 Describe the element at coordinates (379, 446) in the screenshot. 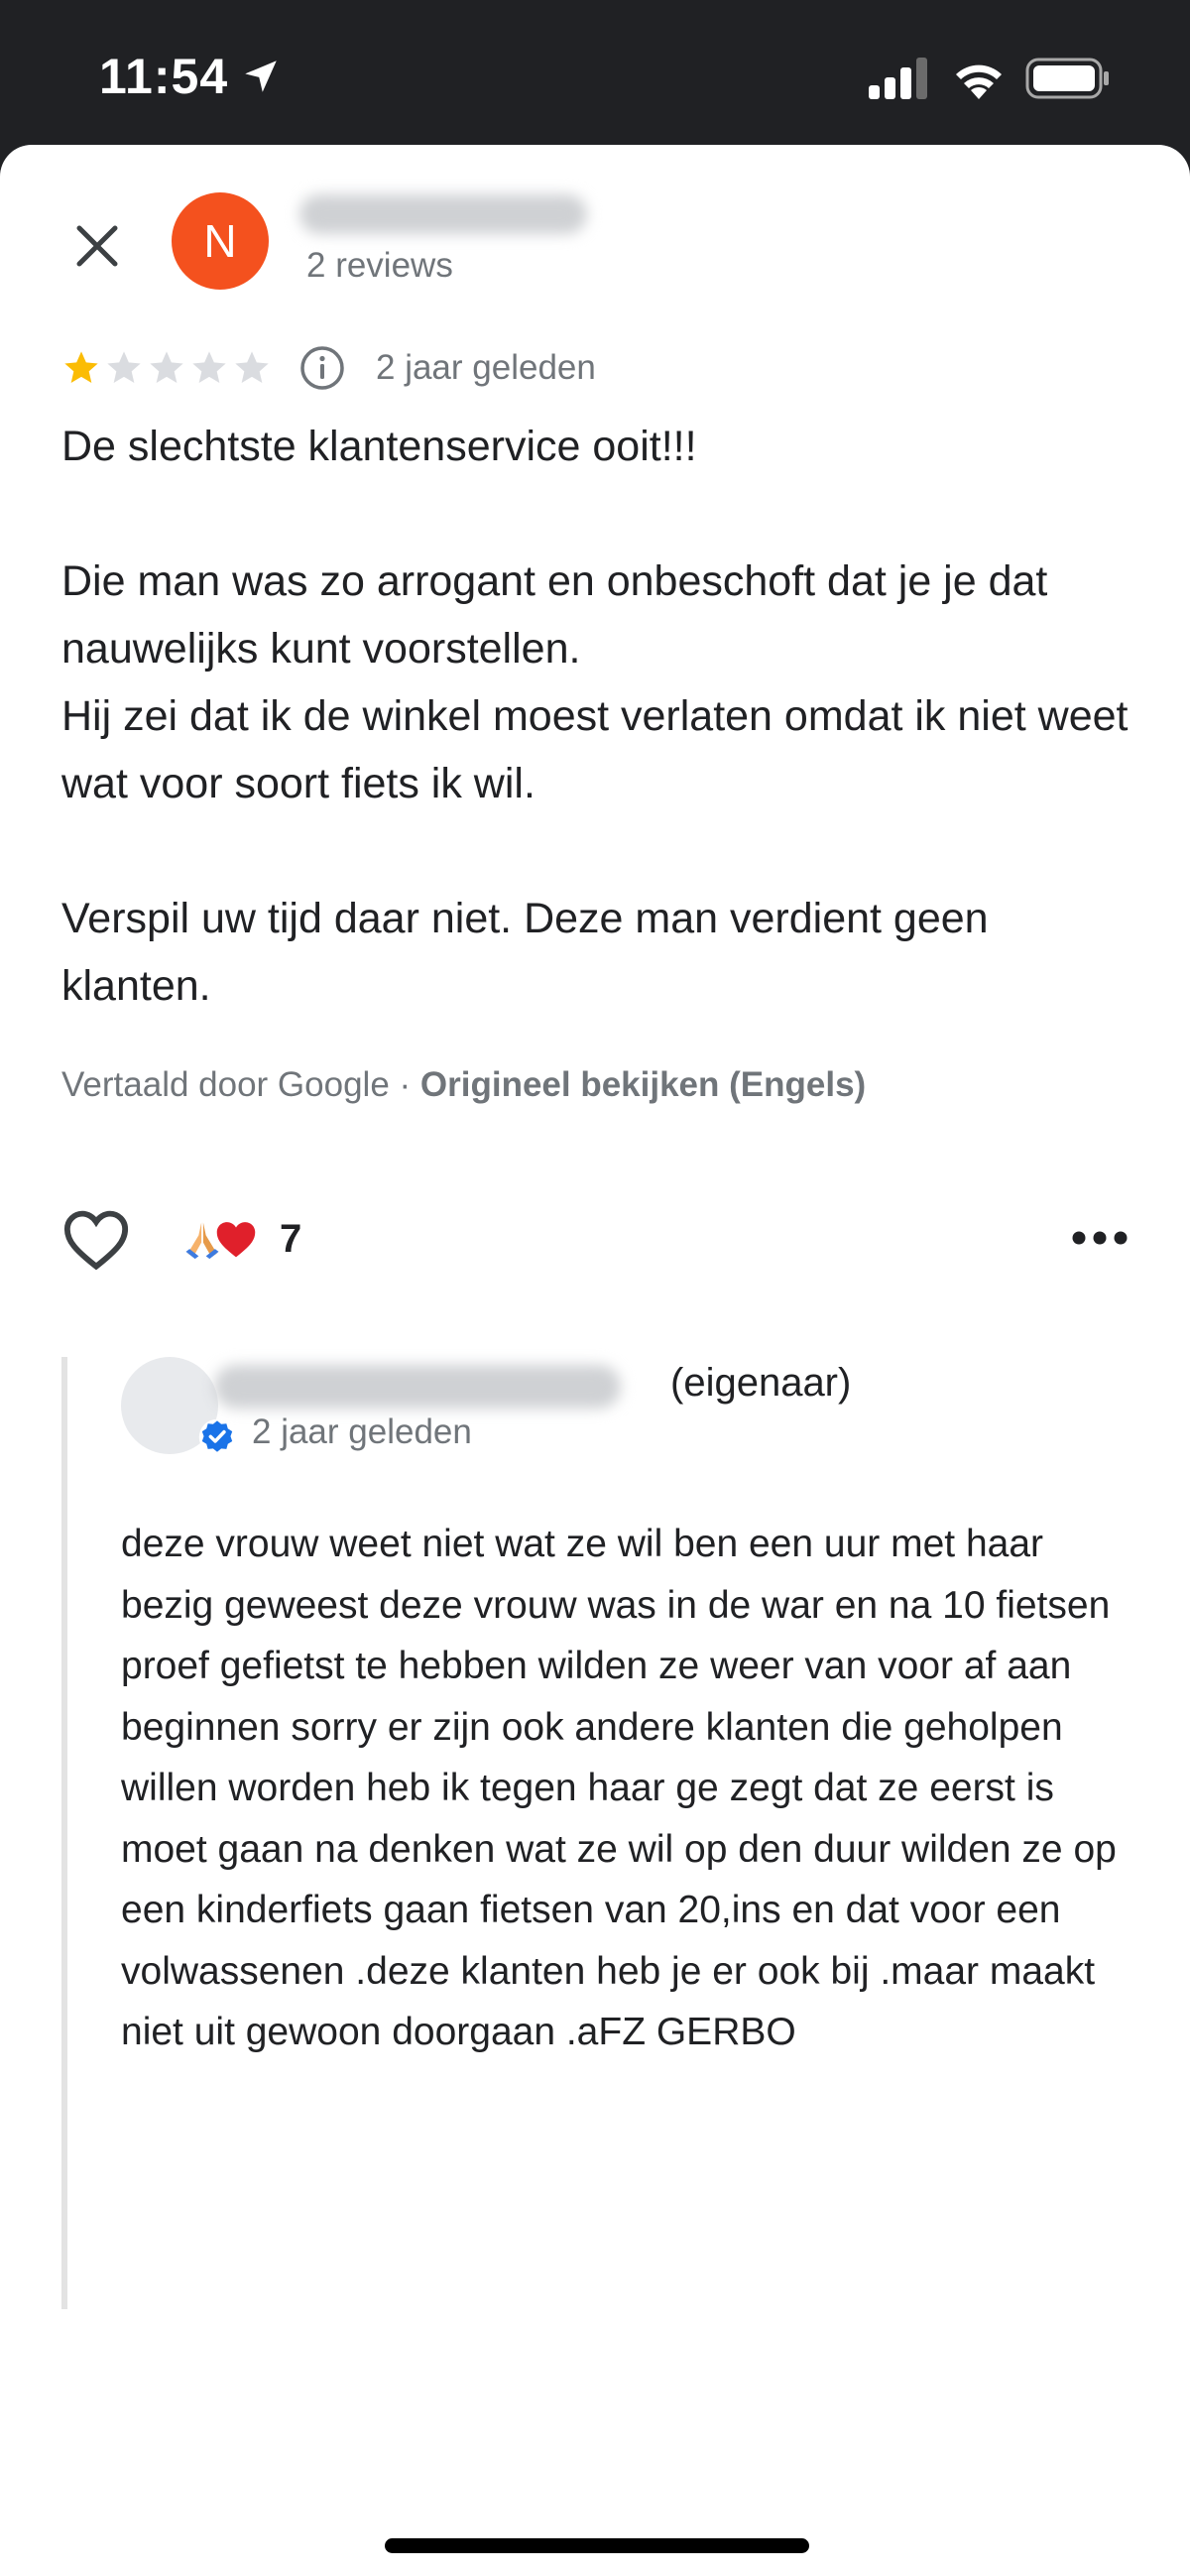

I see `review-paragraph: De slechtste klantenservice ooit!!!` at that location.